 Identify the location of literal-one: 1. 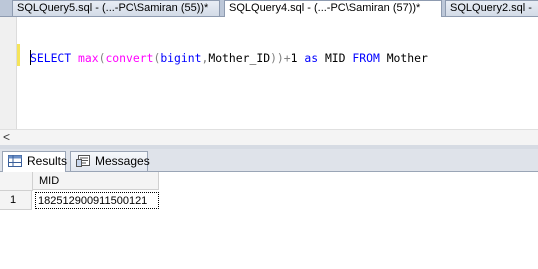
(294, 58).